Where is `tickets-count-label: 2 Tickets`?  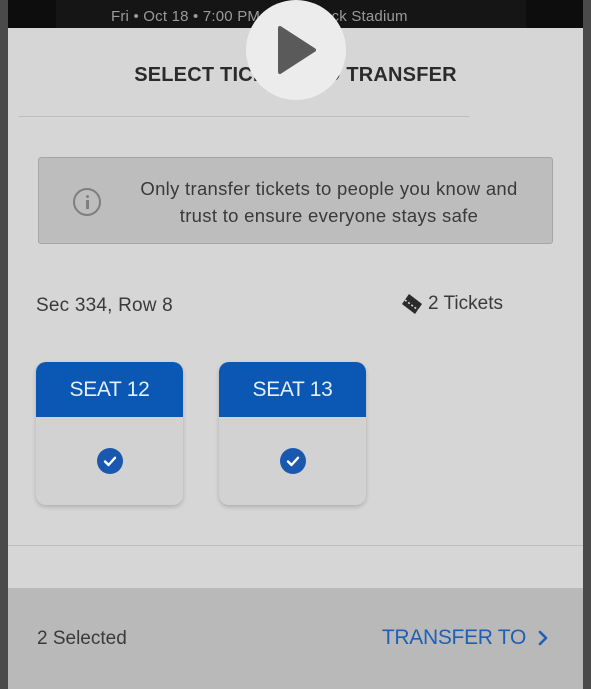
tickets-count-label: 2 Tickets is located at coordinates (465, 303).